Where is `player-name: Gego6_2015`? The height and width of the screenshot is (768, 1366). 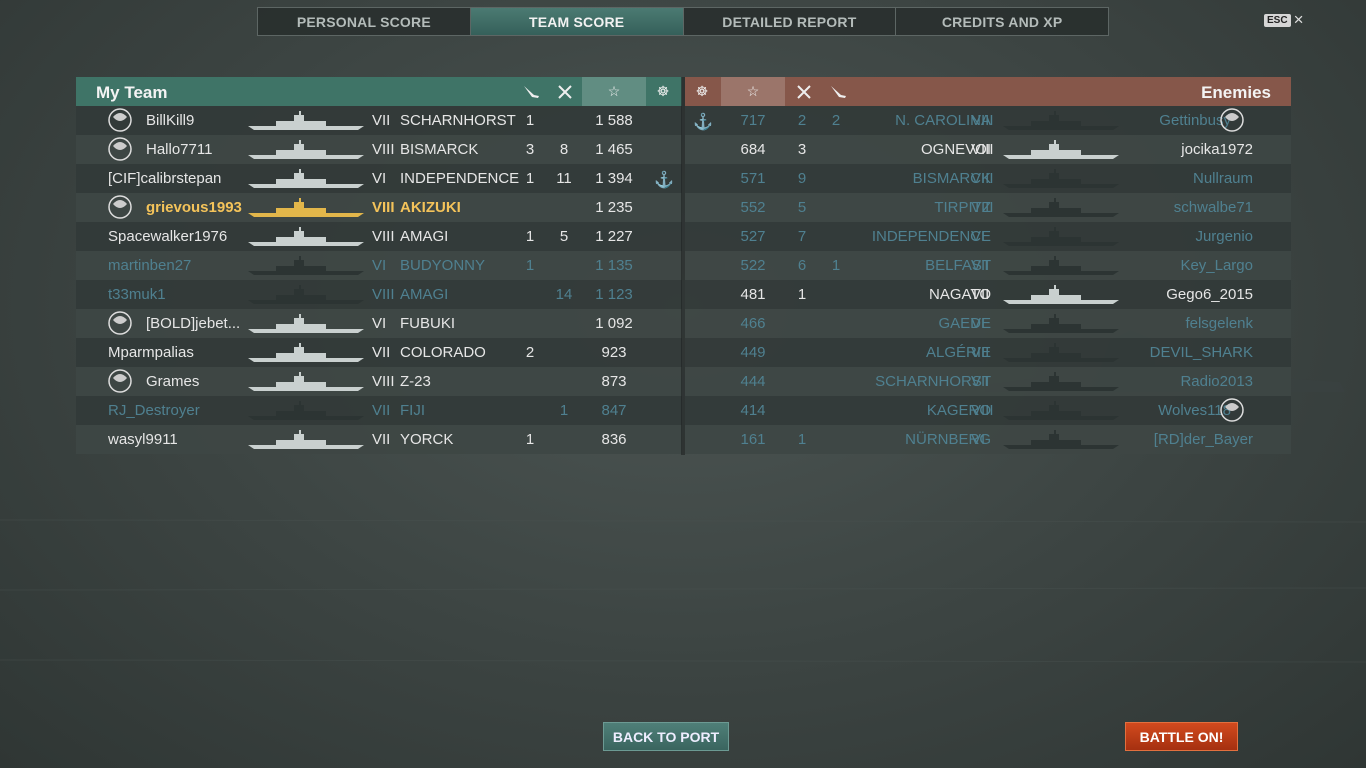 player-name: Gego6_2015 is located at coordinates (1209, 294).